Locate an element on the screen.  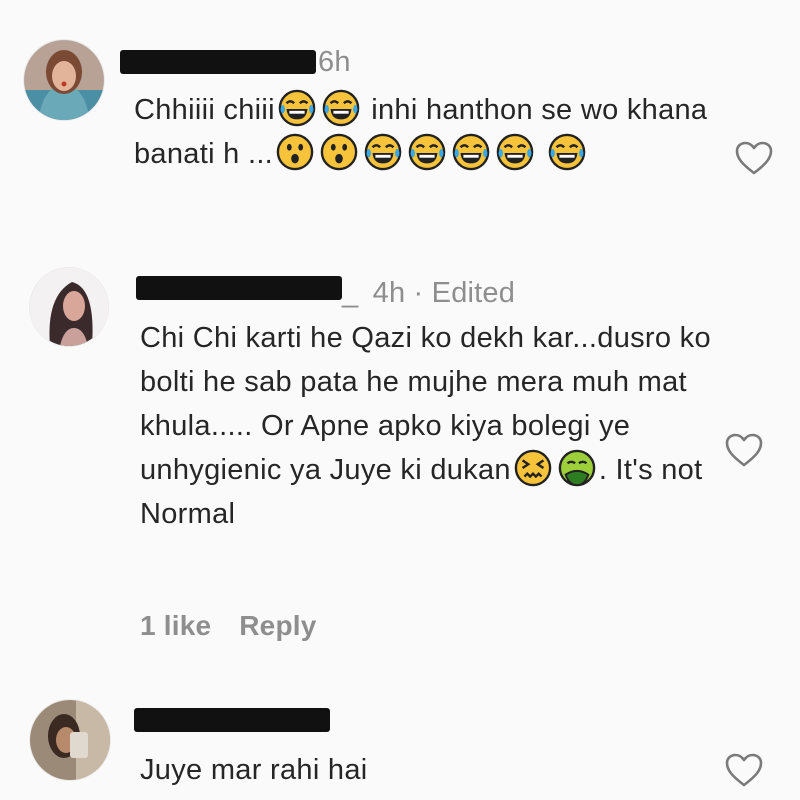
comment-meta: 6h is located at coordinates (334, 62).